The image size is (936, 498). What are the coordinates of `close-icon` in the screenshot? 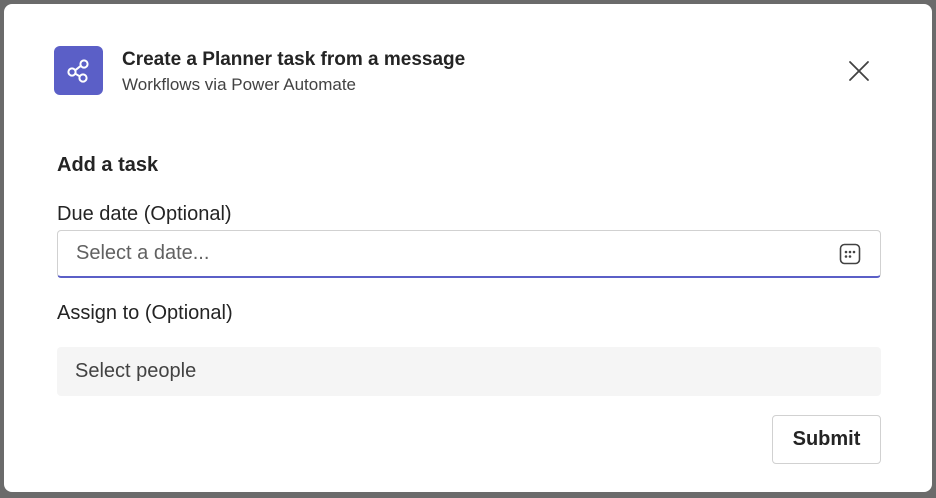 It's located at (859, 71).